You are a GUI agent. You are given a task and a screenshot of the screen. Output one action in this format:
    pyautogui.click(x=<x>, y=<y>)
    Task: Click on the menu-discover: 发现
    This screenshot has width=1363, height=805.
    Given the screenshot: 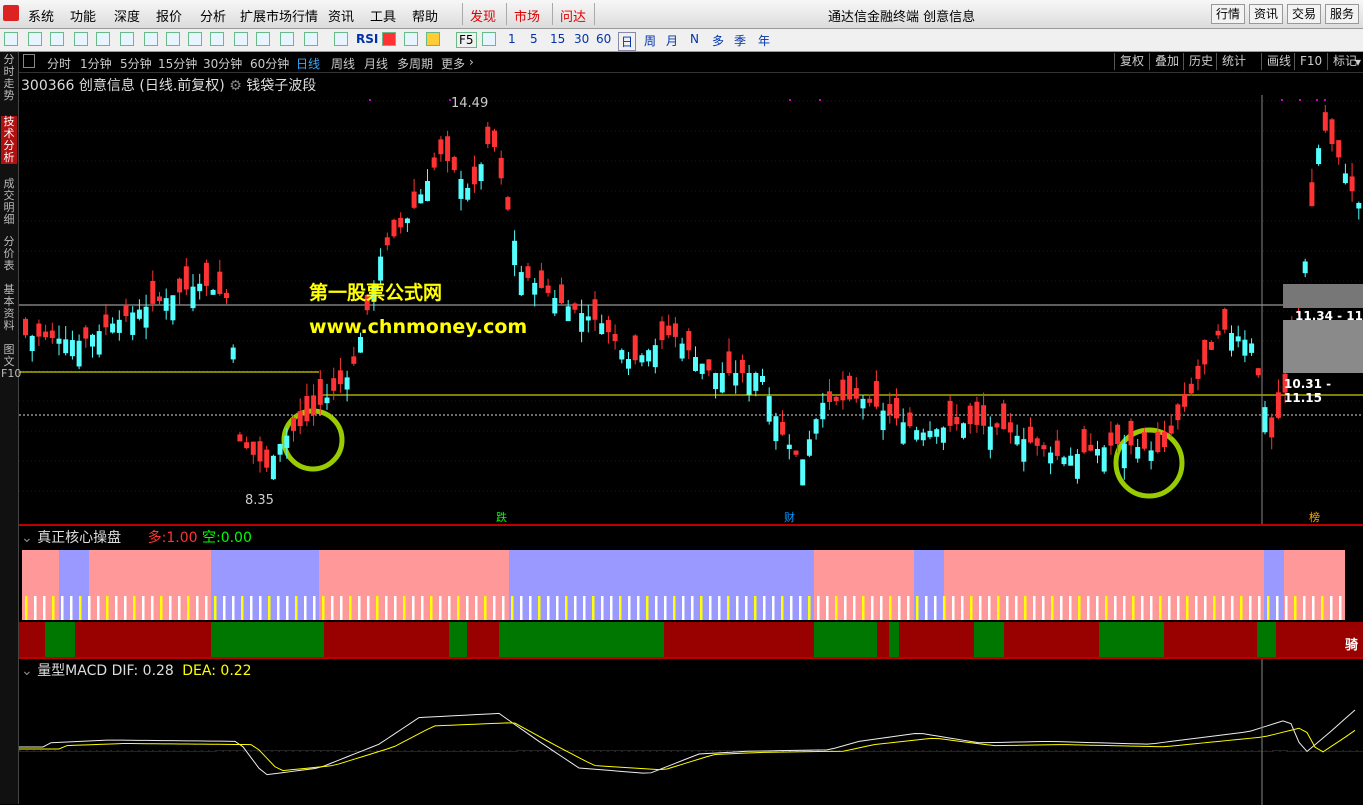 What is the action you would take?
    pyautogui.click(x=483, y=15)
    